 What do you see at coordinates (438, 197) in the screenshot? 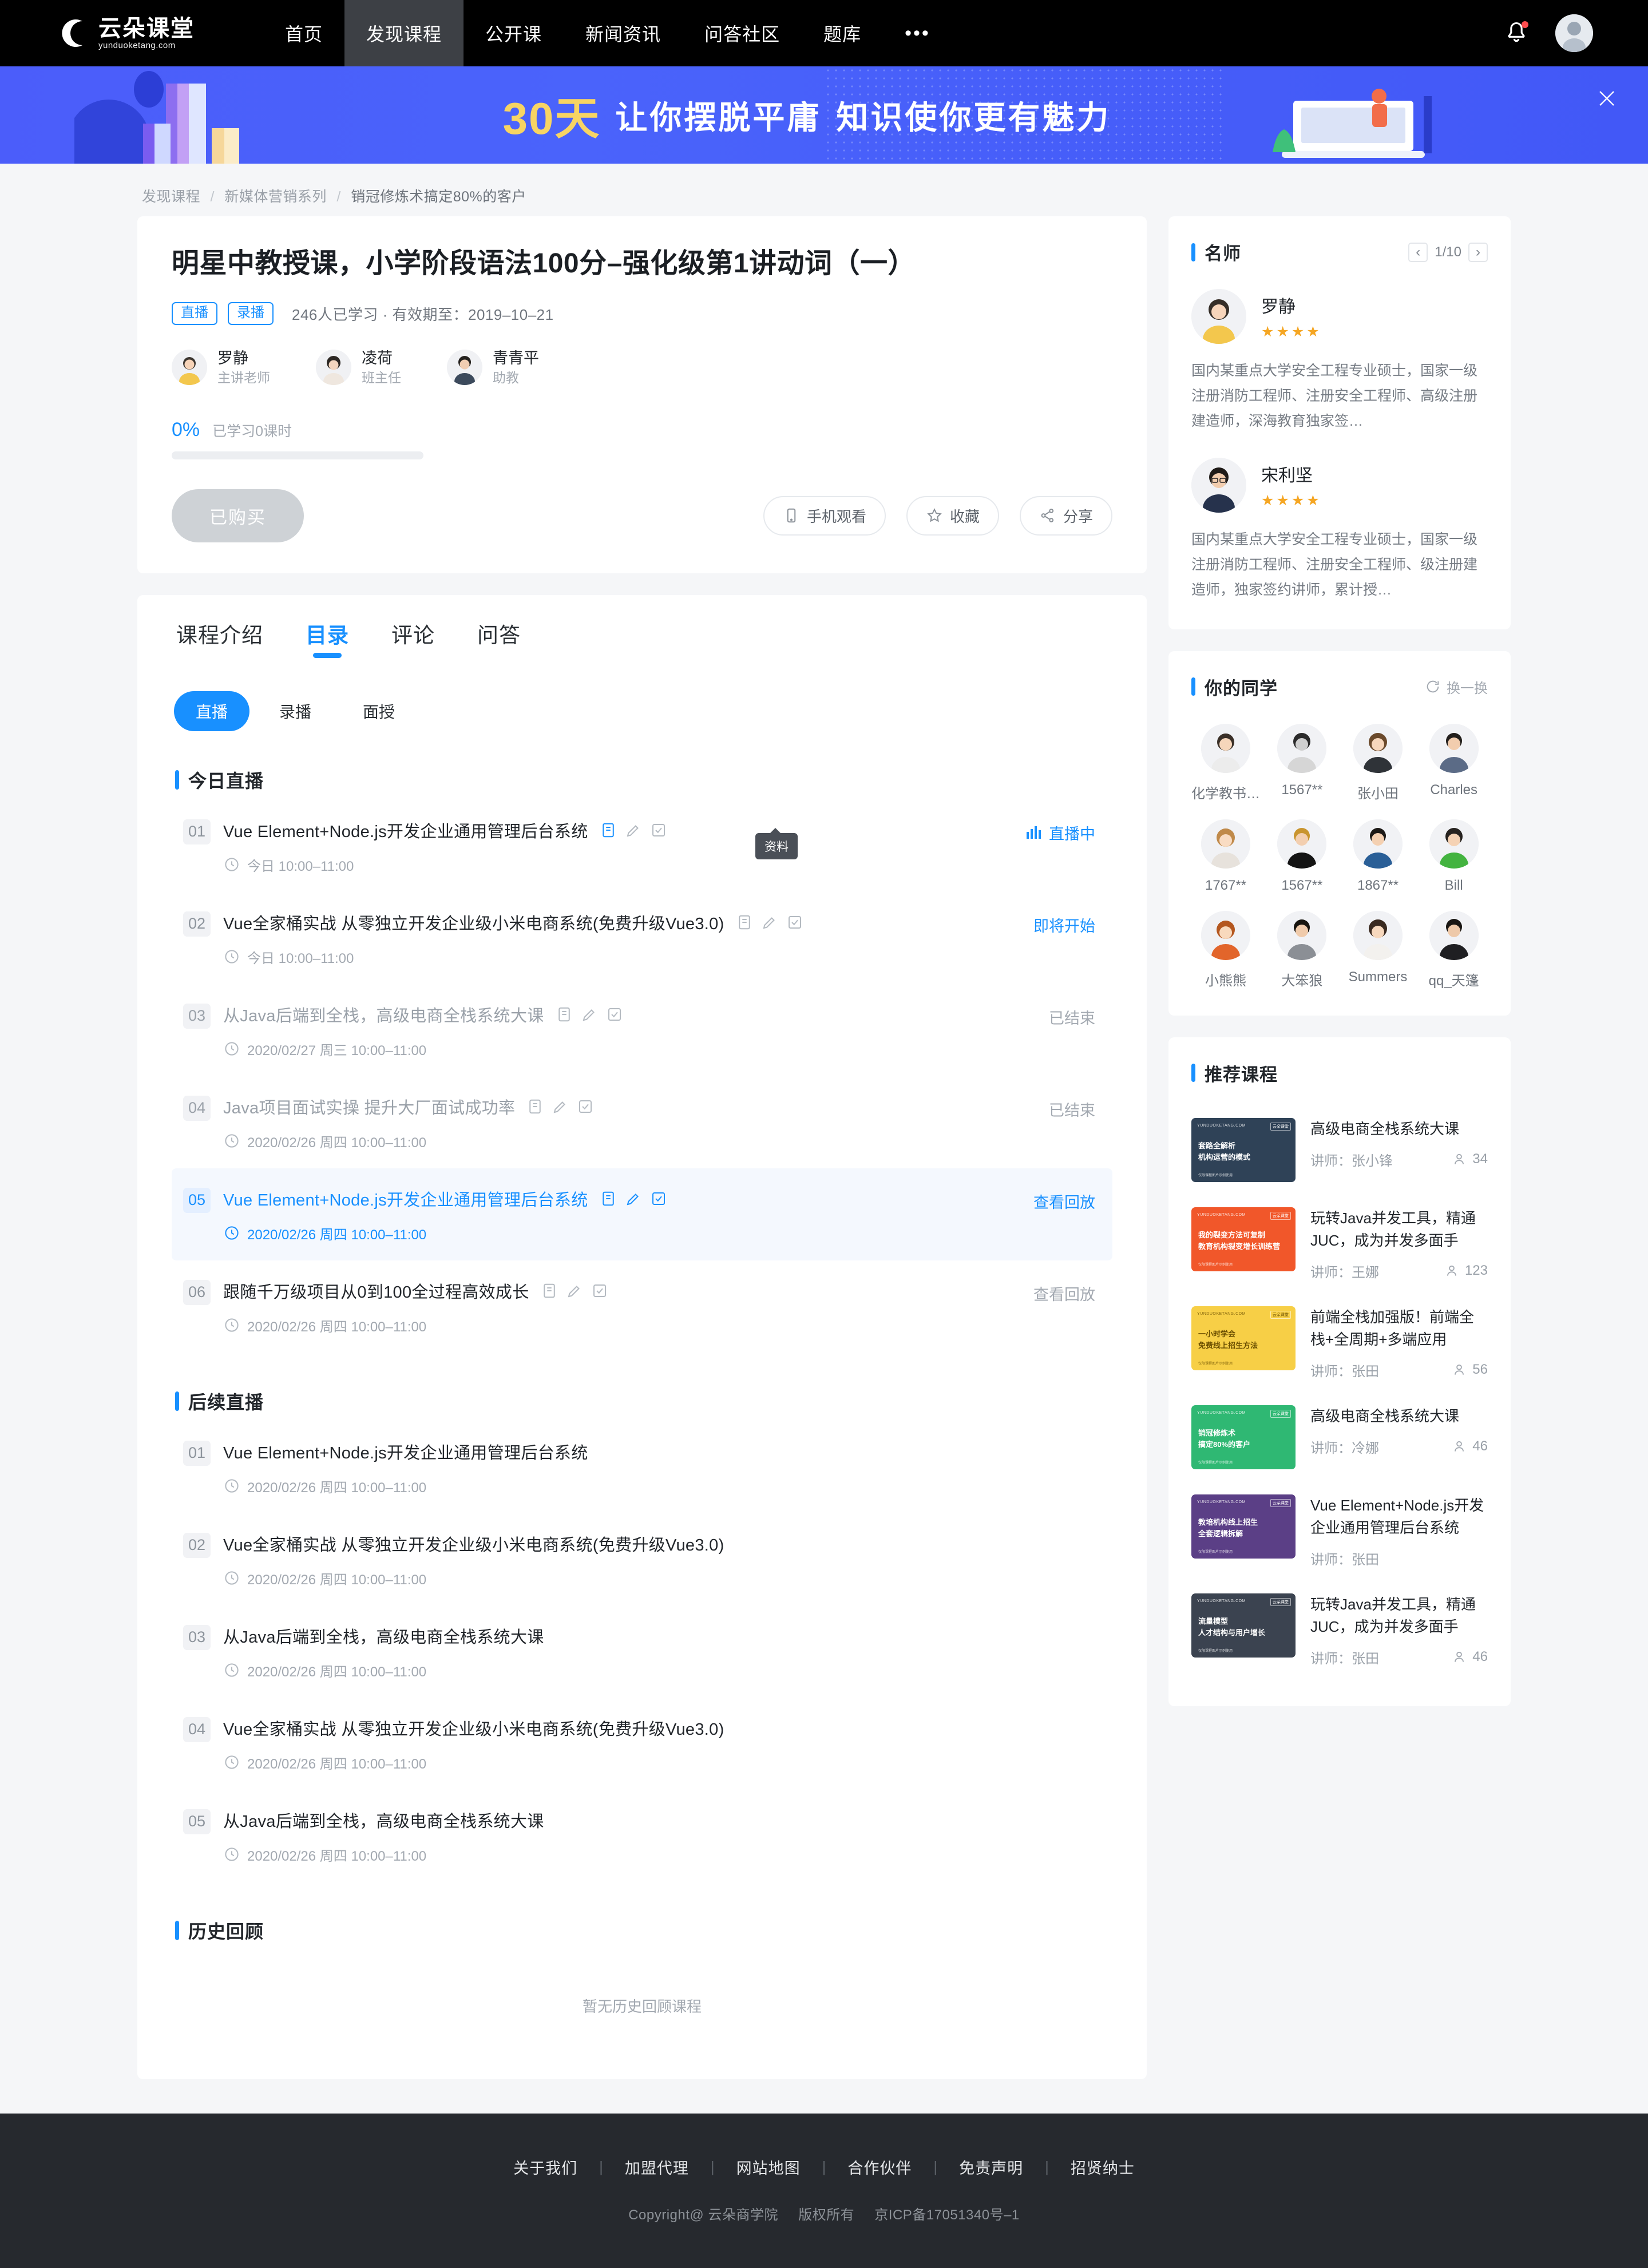
I see `breadcrumb-item-3: 销冠修炼术搞定80%的客户` at bounding box center [438, 197].